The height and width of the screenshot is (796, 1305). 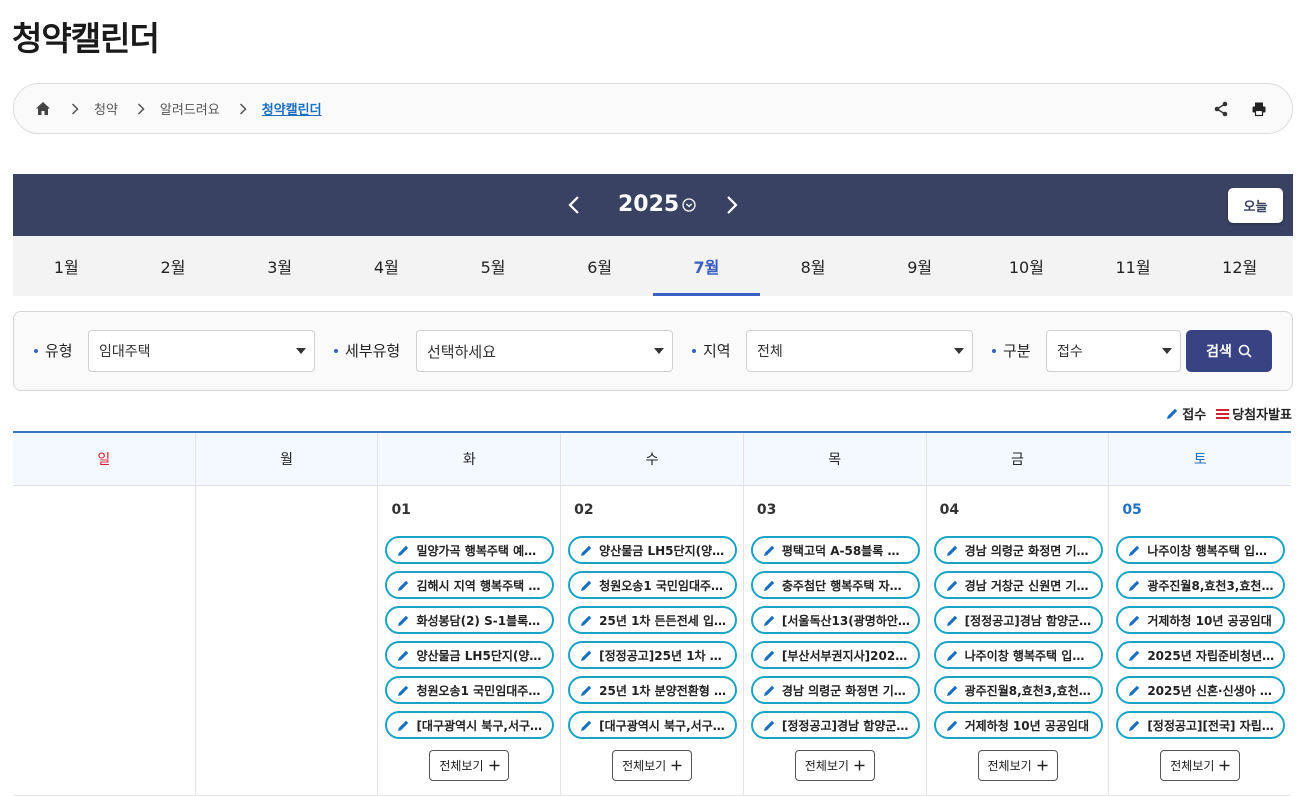 What do you see at coordinates (470, 459) in the screenshot?
I see `weekday-tue: 화` at bounding box center [470, 459].